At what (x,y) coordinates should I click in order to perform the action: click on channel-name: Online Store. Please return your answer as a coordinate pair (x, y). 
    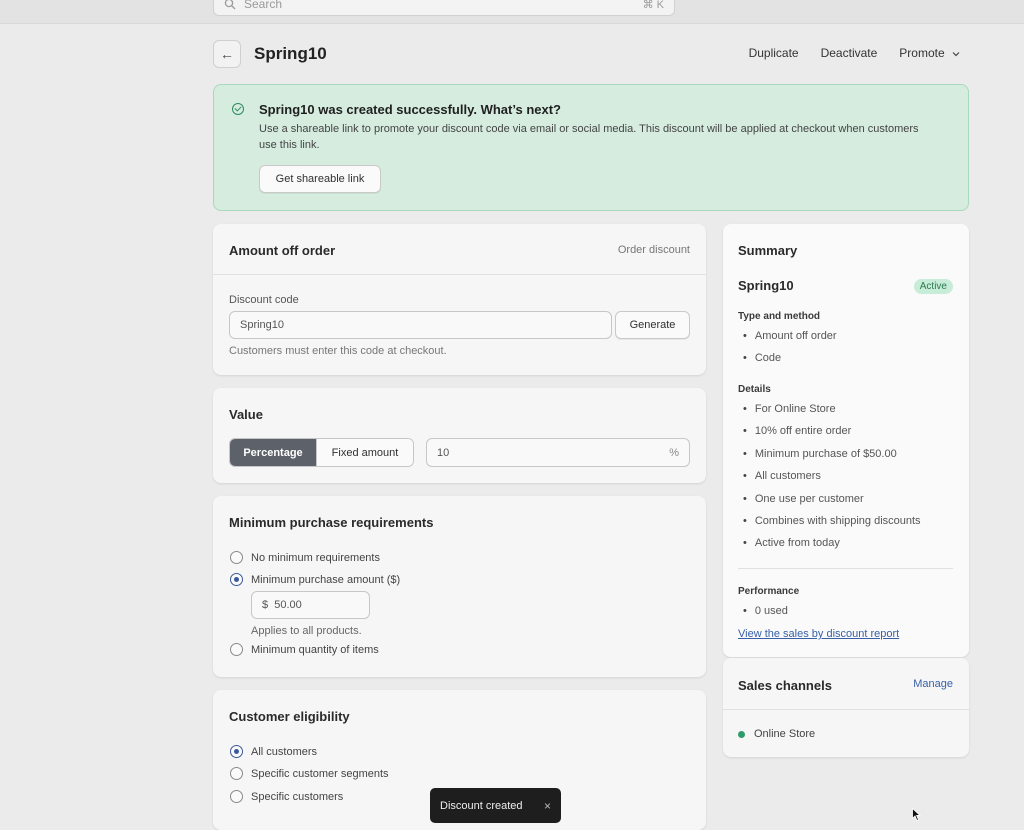
    Looking at the image, I should click on (785, 734).